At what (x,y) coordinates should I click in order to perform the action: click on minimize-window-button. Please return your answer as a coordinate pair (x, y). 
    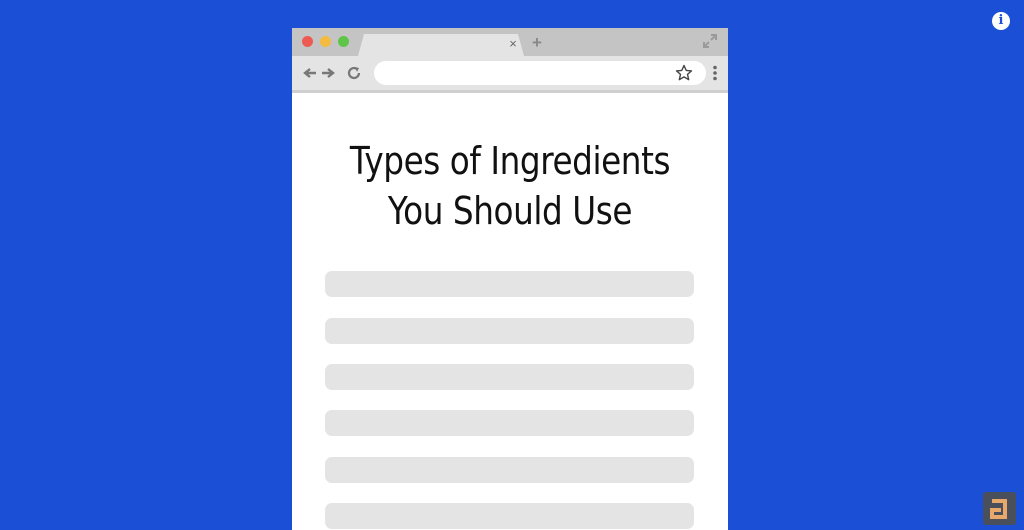
    Looking at the image, I should click on (325, 41).